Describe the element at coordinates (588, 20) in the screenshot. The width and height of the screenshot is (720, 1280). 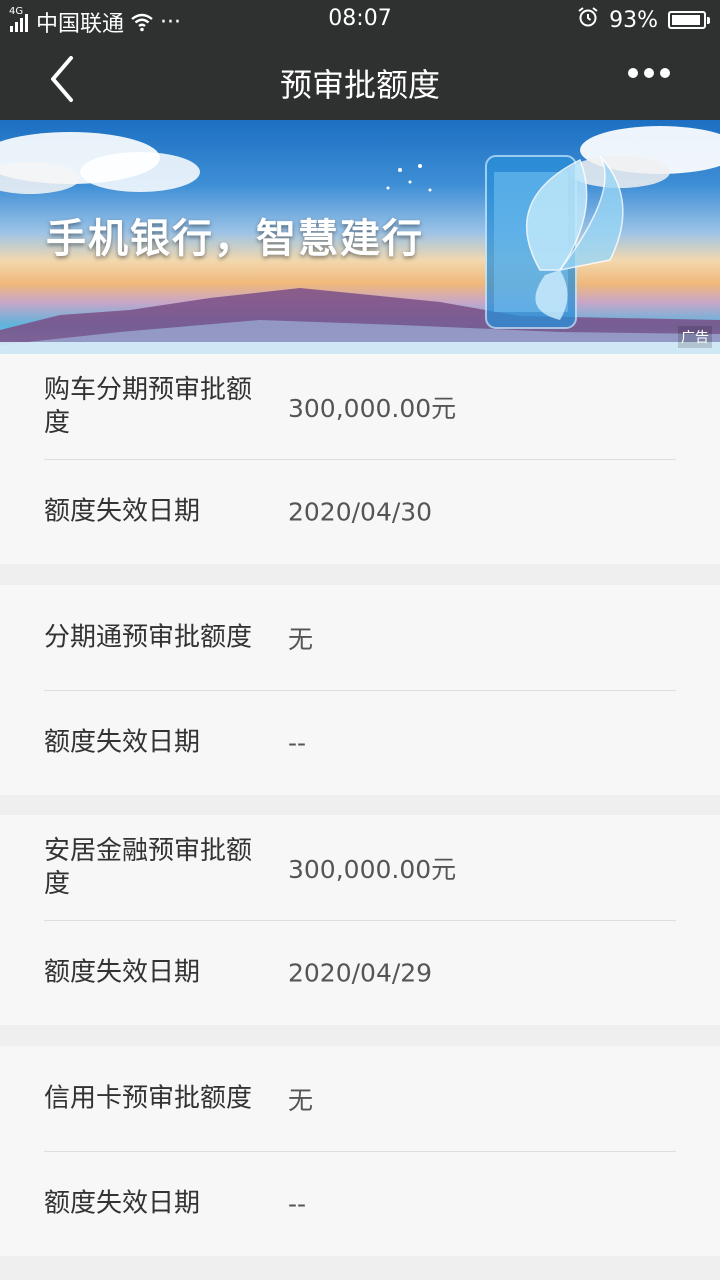
I see `alarm-icon` at that location.